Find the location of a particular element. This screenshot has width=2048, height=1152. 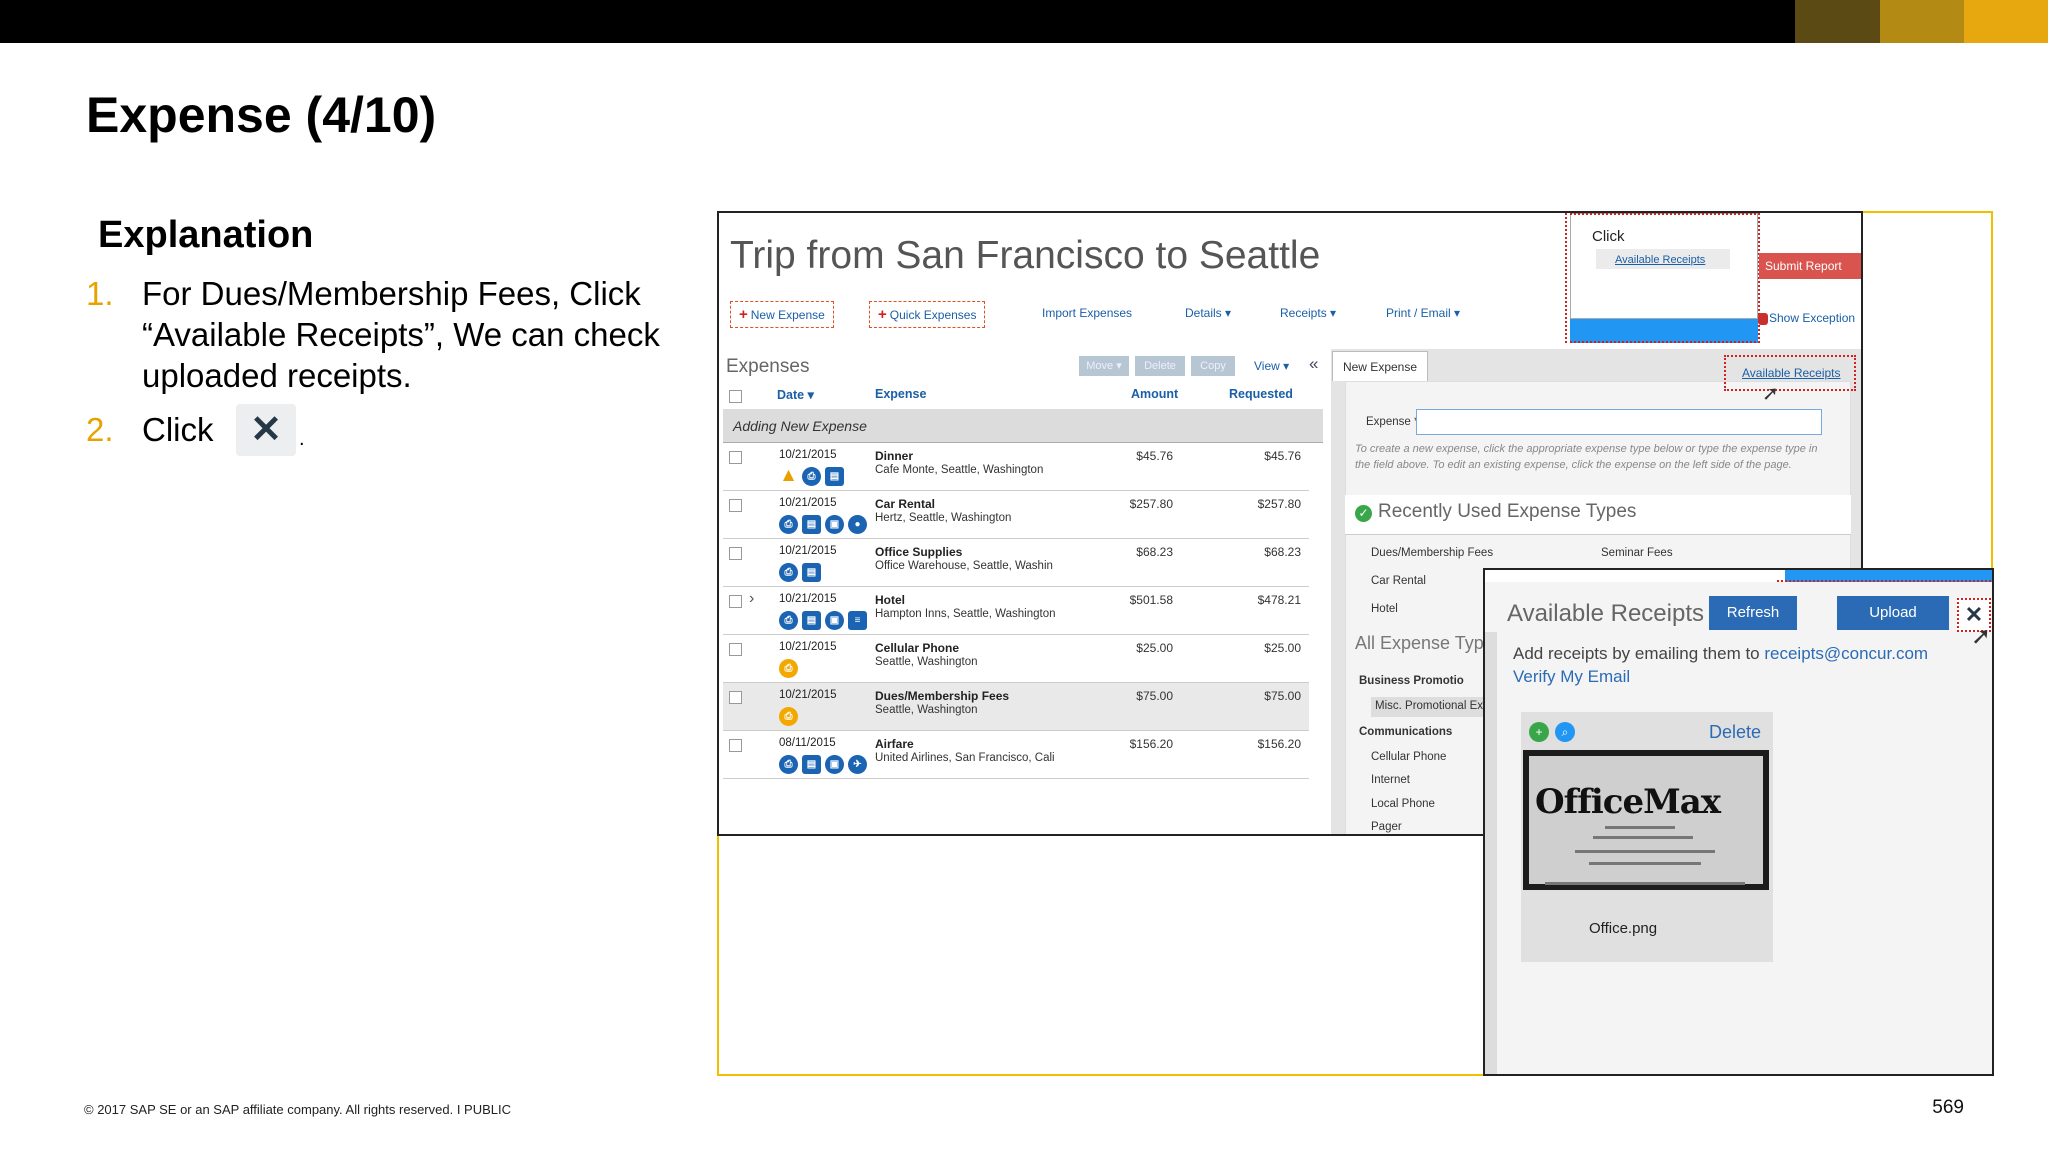

delete-button: Delete is located at coordinates (1160, 366).